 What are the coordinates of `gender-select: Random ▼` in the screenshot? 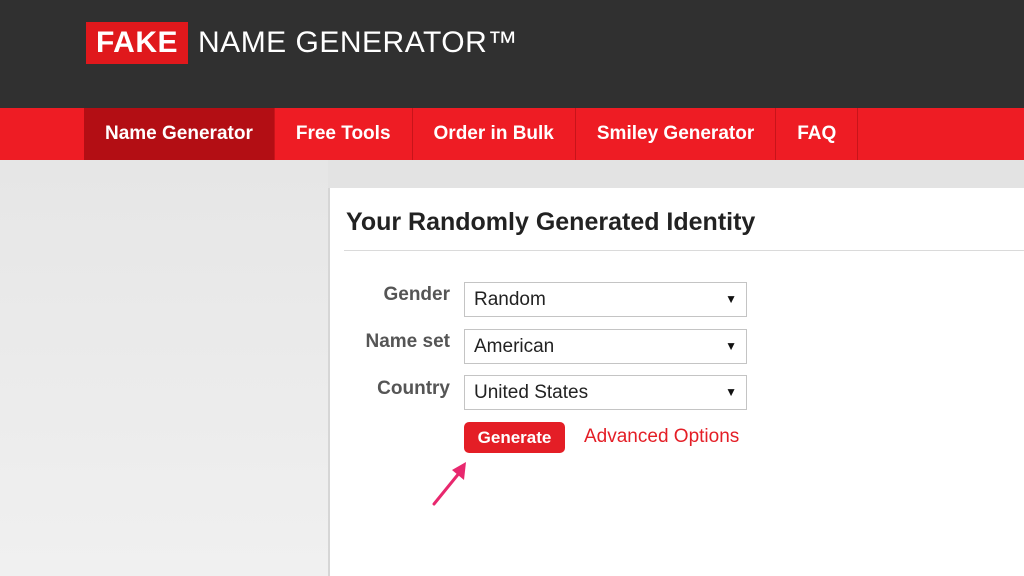 It's located at (605, 299).